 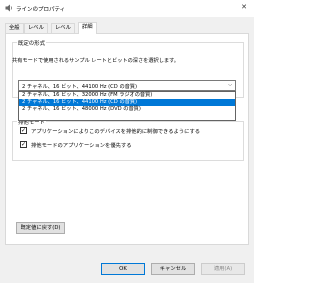 What do you see at coordinates (116, 132) in the screenshot?
I see `allow-exclusive-label: アプリケーションによりこのデバイスを排他的に制御できるようにする` at bounding box center [116, 132].